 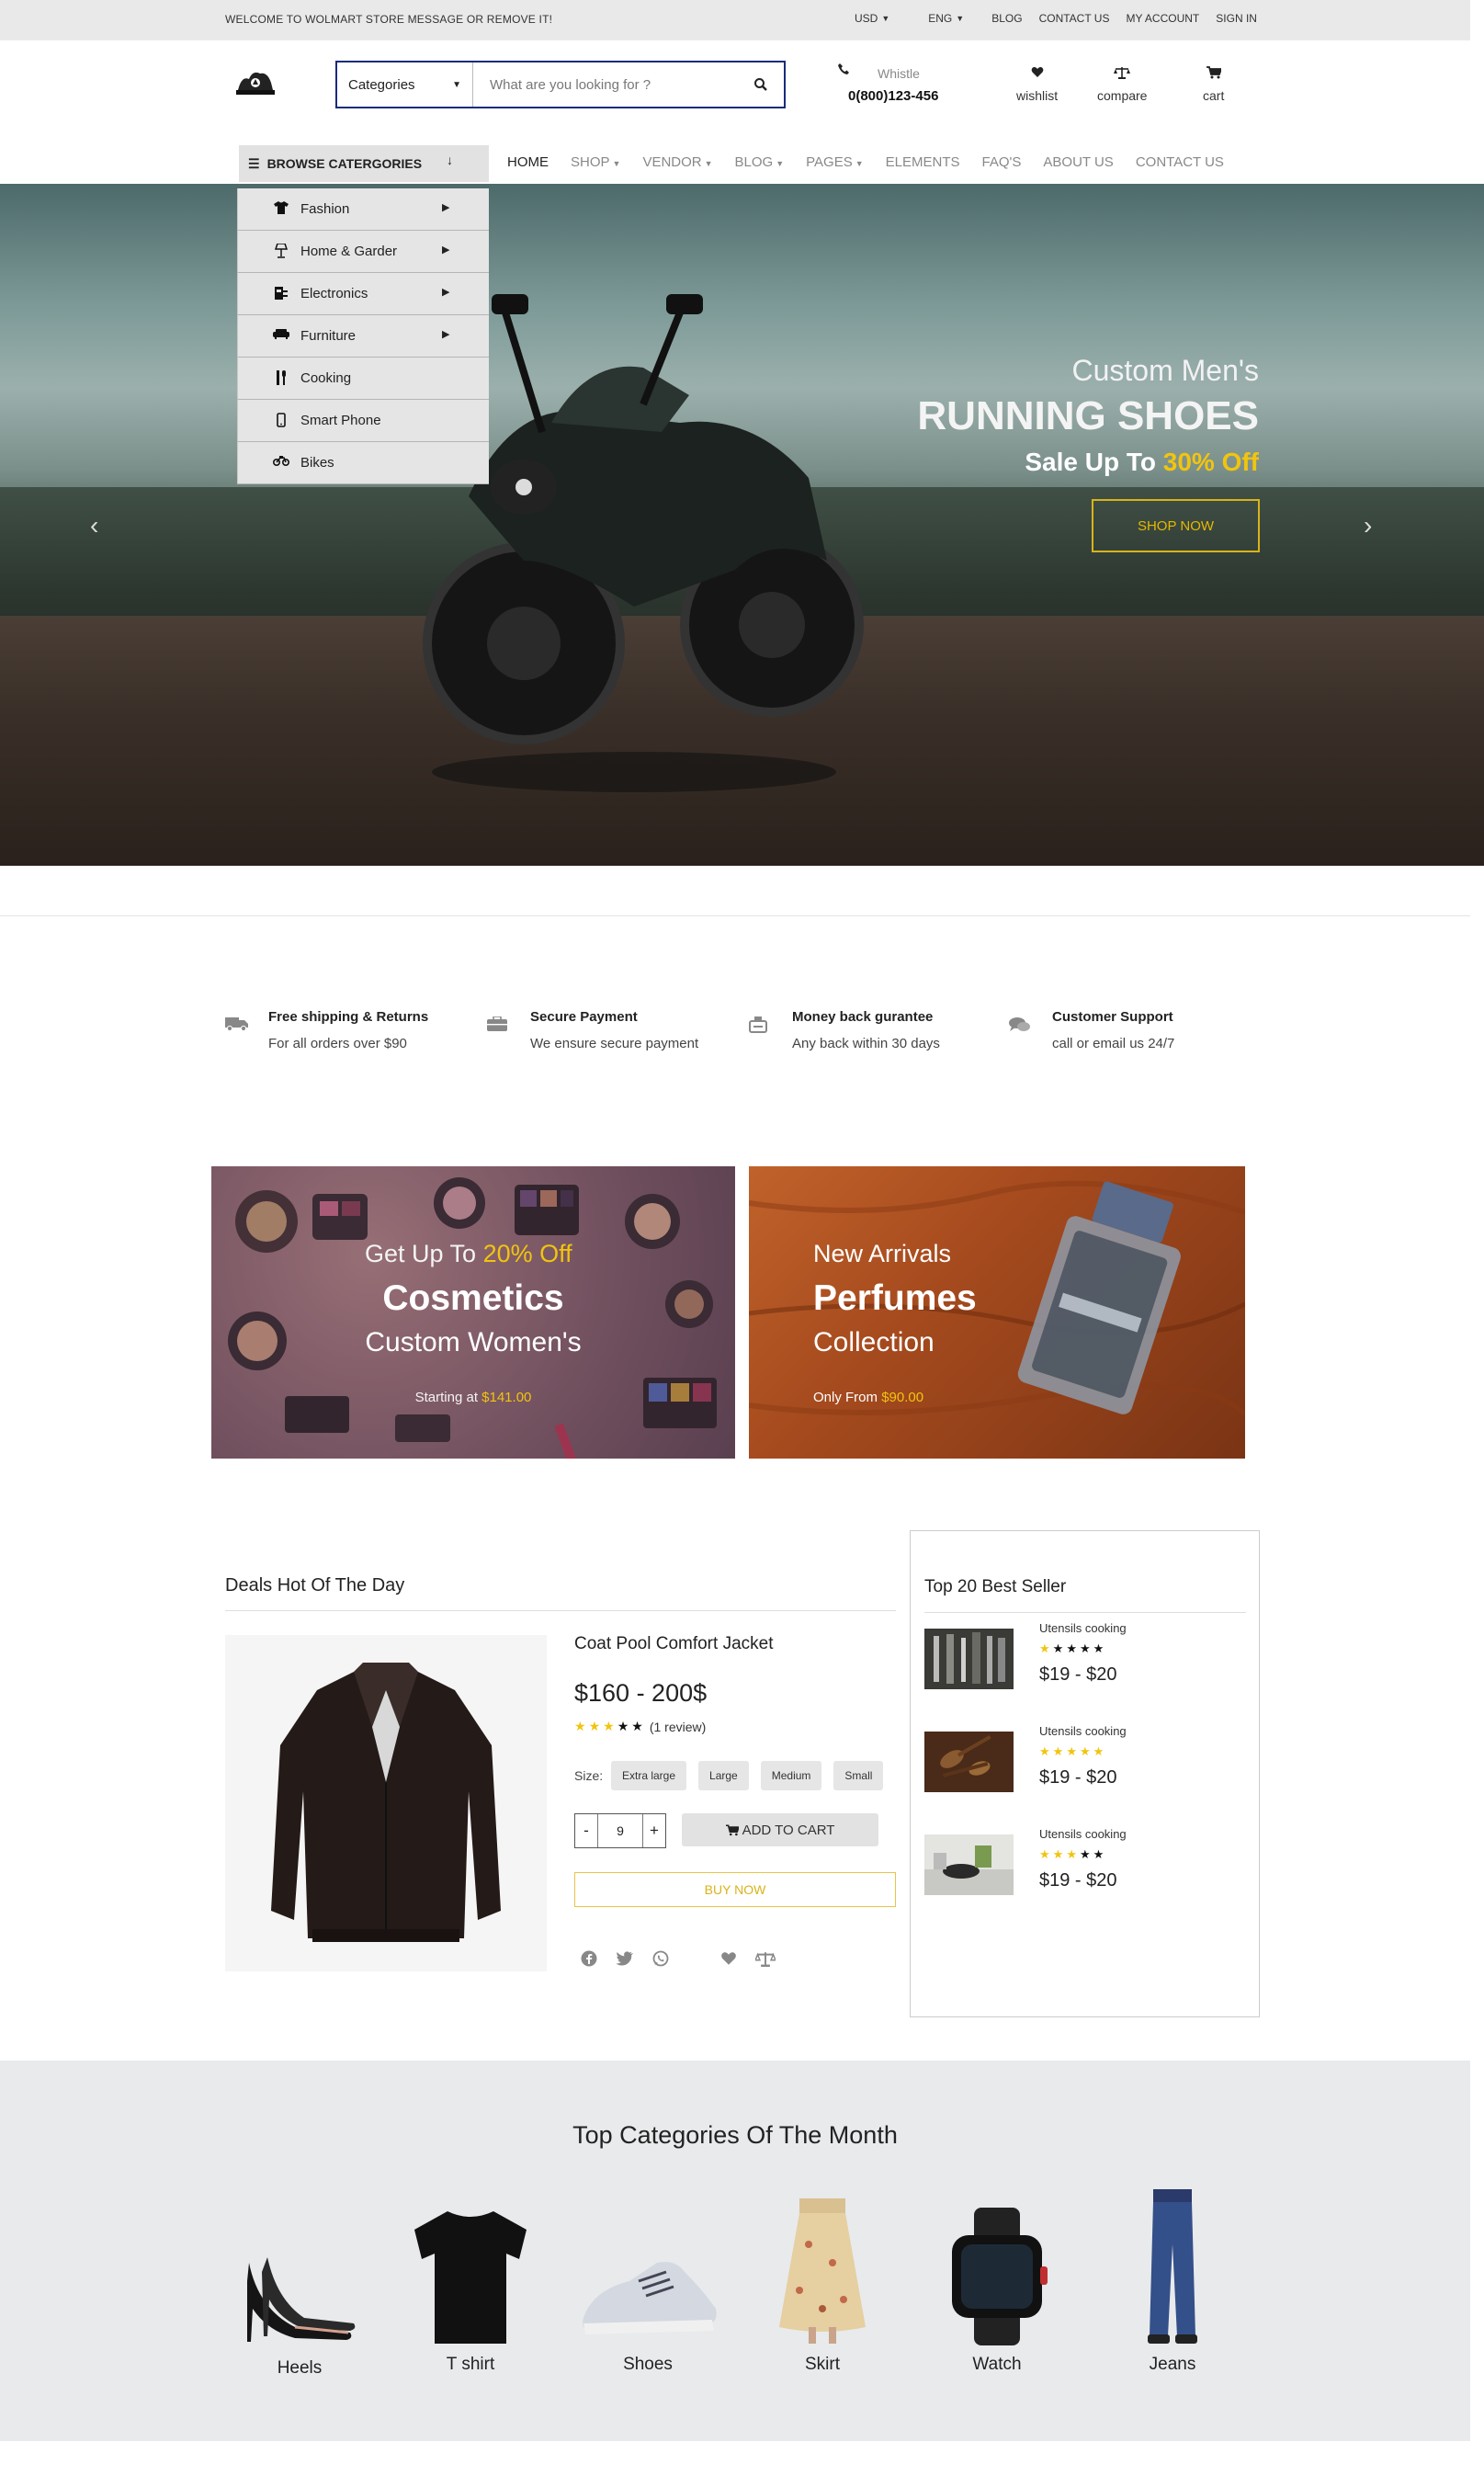 What do you see at coordinates (1122, 73) in the screenshot?
I see `balance-scale-icon` at bounding box center [1122, 73].